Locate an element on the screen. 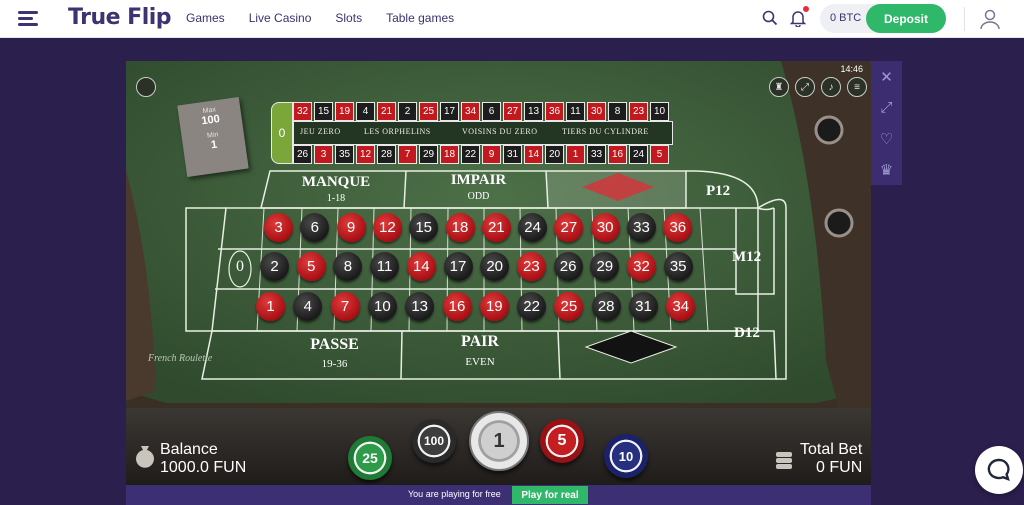 This screenshot has width=1024, height=505. racetrack-number: 4 is located at coordinates (365, 111).